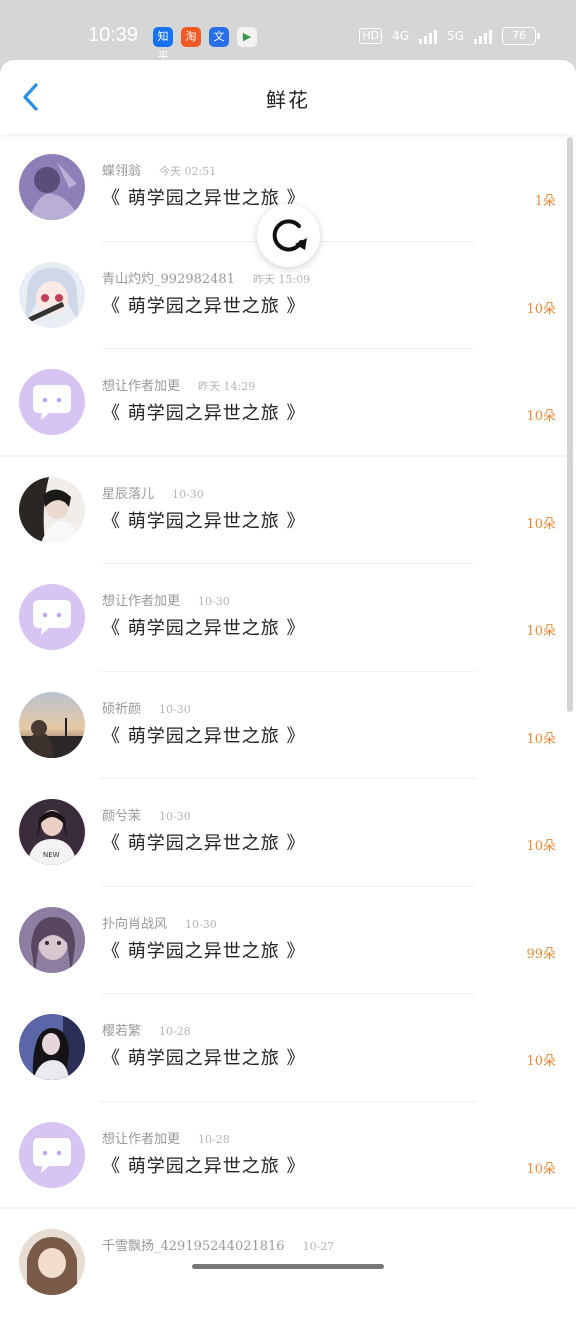 The image size is (576, 1317). Describe the element at coordinates (545, 201) in the screenshot. I see `flower-count: 1朵` at that location.